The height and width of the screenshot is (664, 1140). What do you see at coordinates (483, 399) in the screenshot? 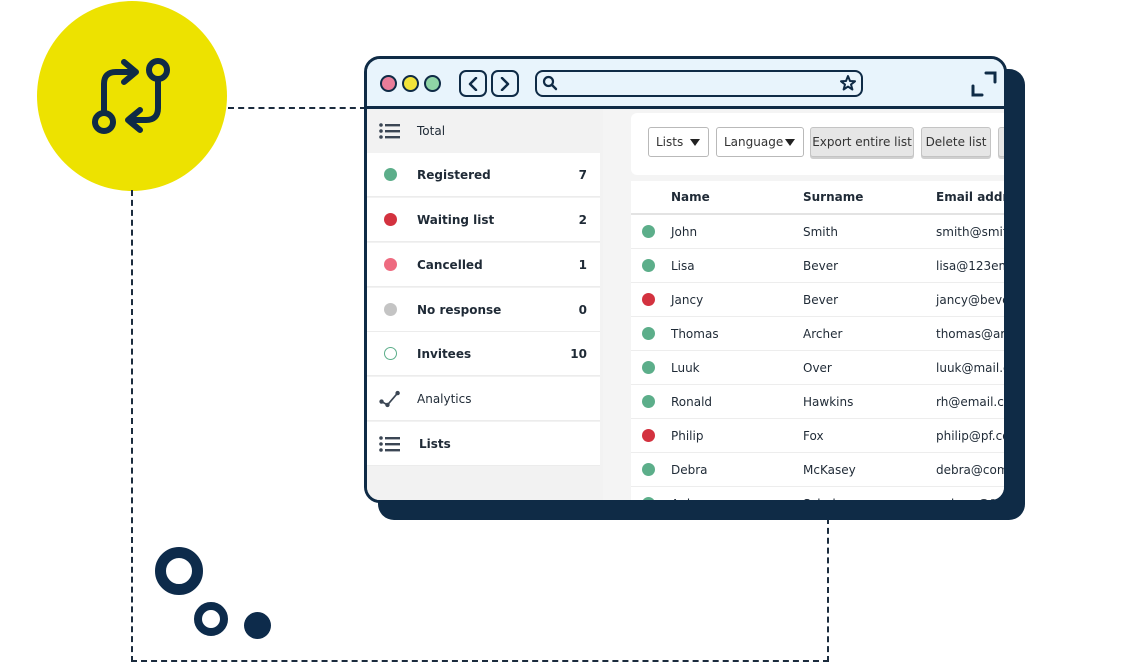
I see `sidebar-item-analytics: Analytics` at bounding box center [483, 399].